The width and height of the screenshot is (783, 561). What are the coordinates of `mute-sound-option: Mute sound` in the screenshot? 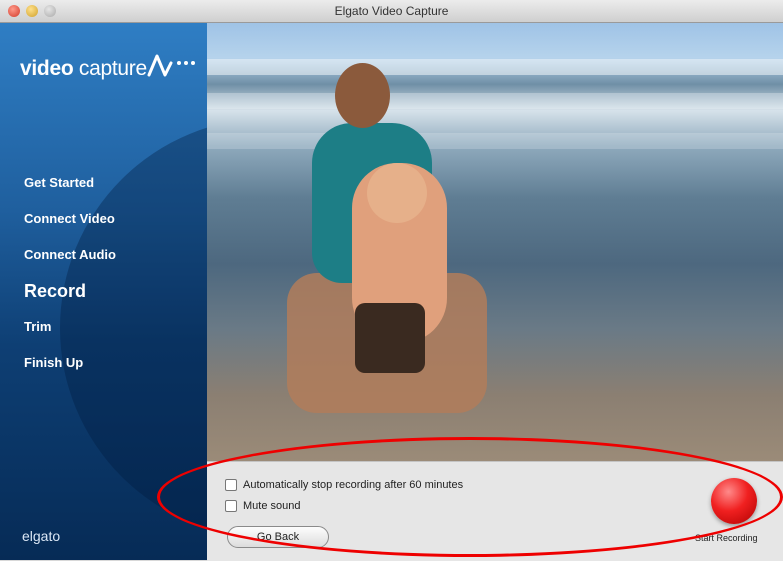 It's located at (262, 506).